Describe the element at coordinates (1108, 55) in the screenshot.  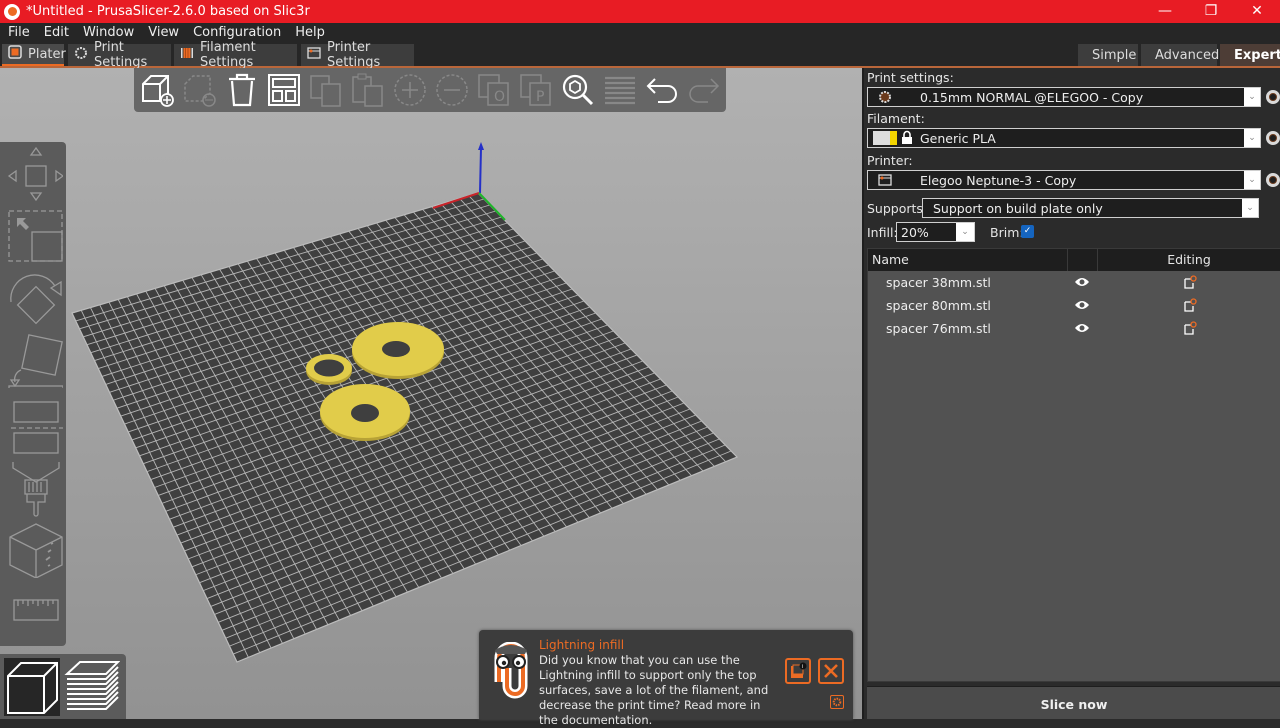
I see `mode-simple: Simple` at that location.